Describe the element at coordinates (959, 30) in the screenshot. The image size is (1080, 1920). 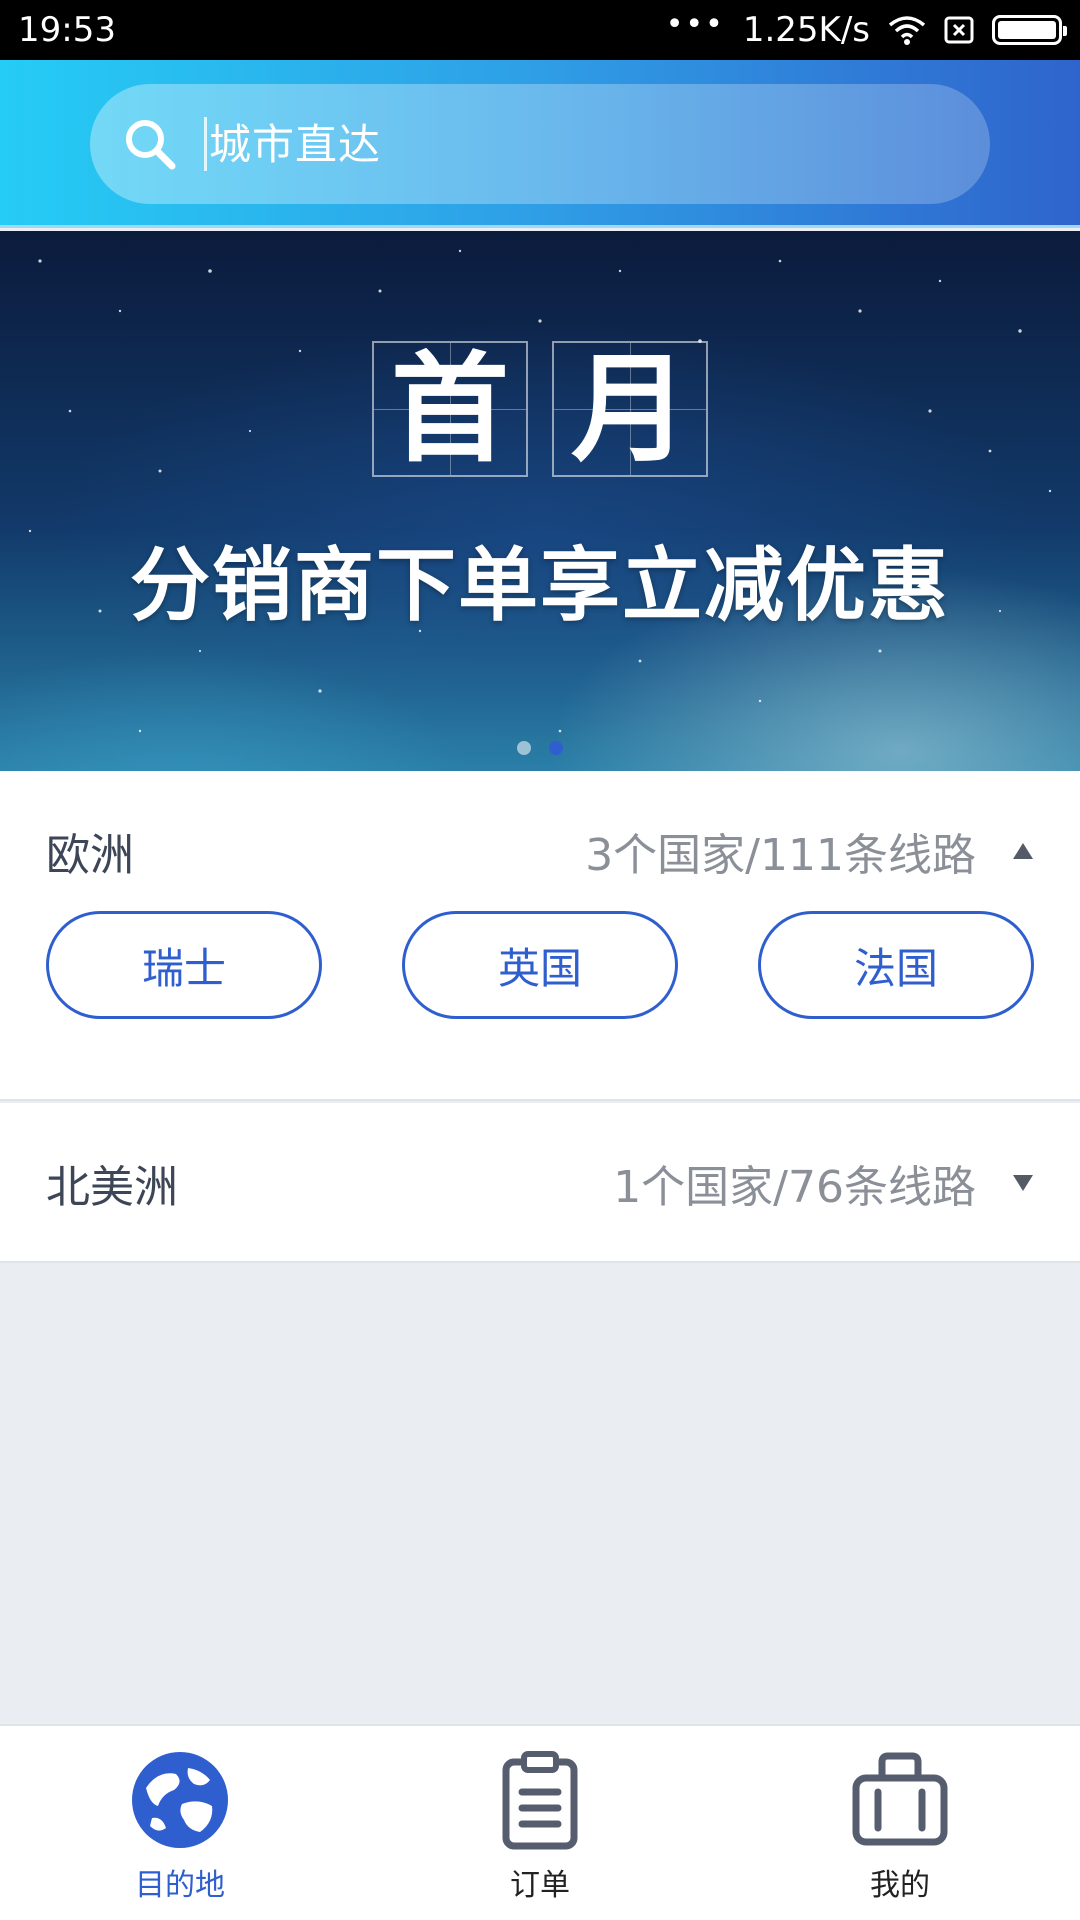
I see `sim-x-icon` at that location.